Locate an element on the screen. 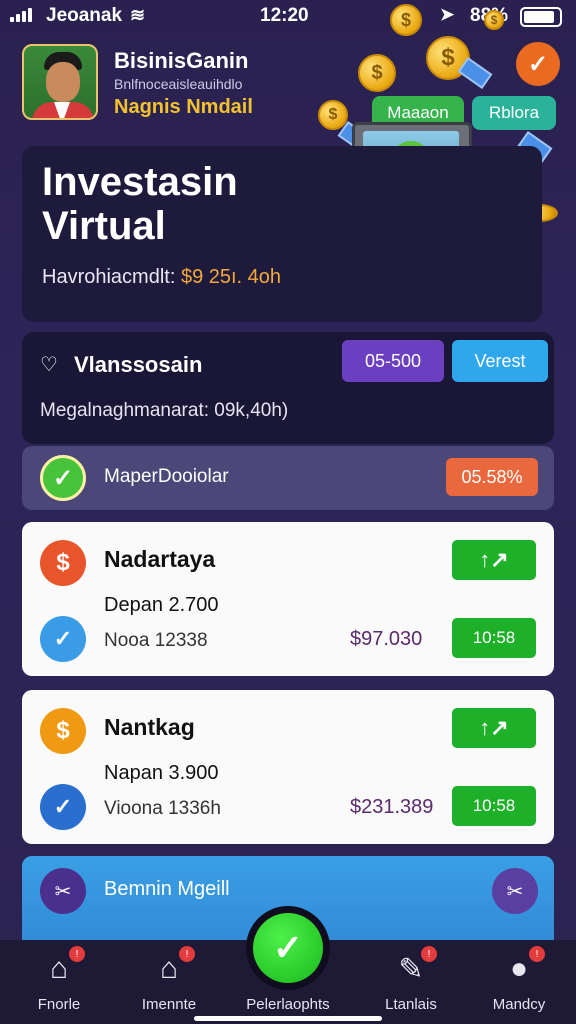 This screenshot has height=1024, width=576. nav-notebook: ✎! Ltanlais is located at coordinates (411, 982).